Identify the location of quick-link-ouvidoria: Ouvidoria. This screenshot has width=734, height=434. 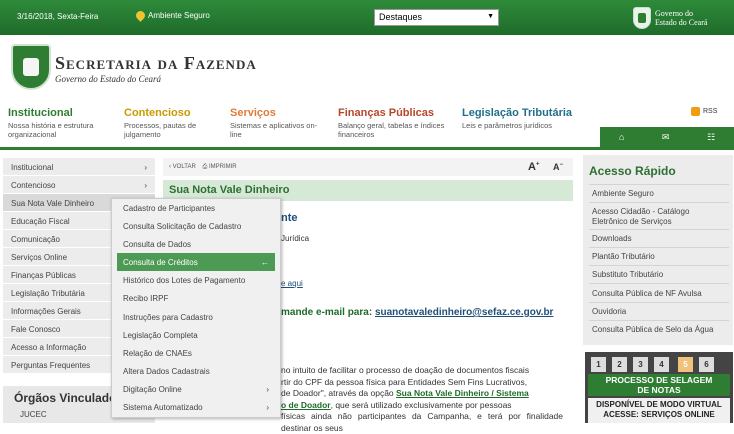
(659, 312).